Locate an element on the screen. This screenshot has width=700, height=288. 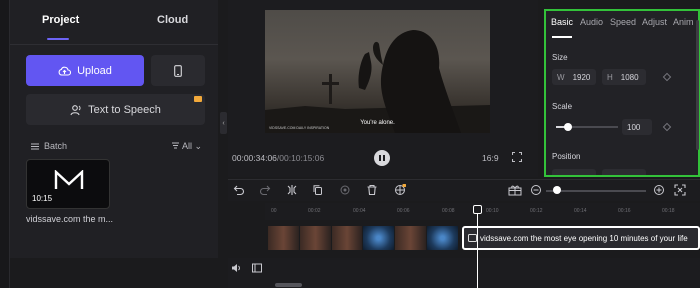
ruler-tick: 00:12 is located at coordinates (536, 211).